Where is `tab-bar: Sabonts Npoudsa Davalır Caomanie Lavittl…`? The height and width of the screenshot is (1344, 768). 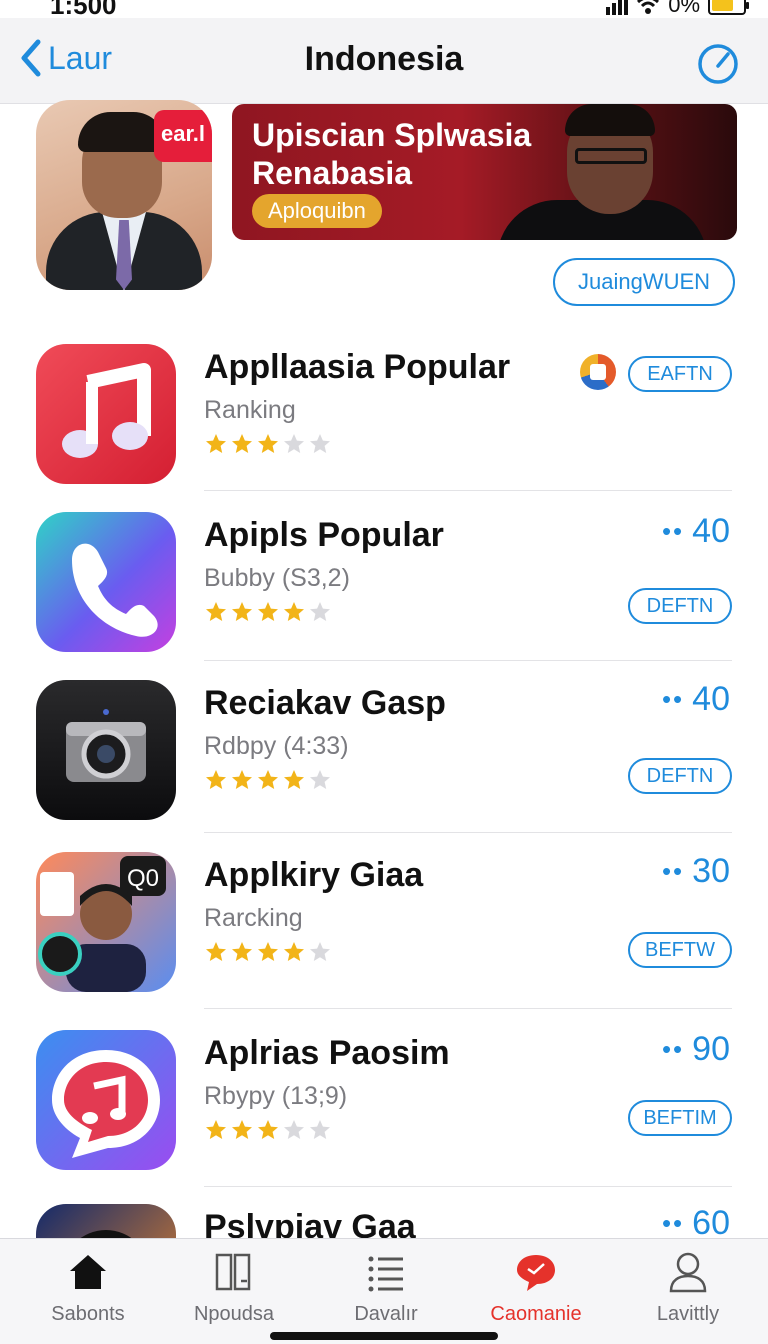
tab-bar: Sabonts Npoudsa Davalır Caomanie Lavittl… is located at coordinates (384, 1291).